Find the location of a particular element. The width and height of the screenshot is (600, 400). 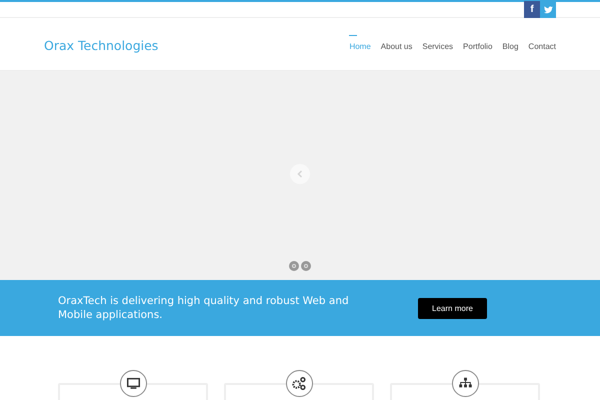

nav-link: Services is located at coordinates (438, 44).